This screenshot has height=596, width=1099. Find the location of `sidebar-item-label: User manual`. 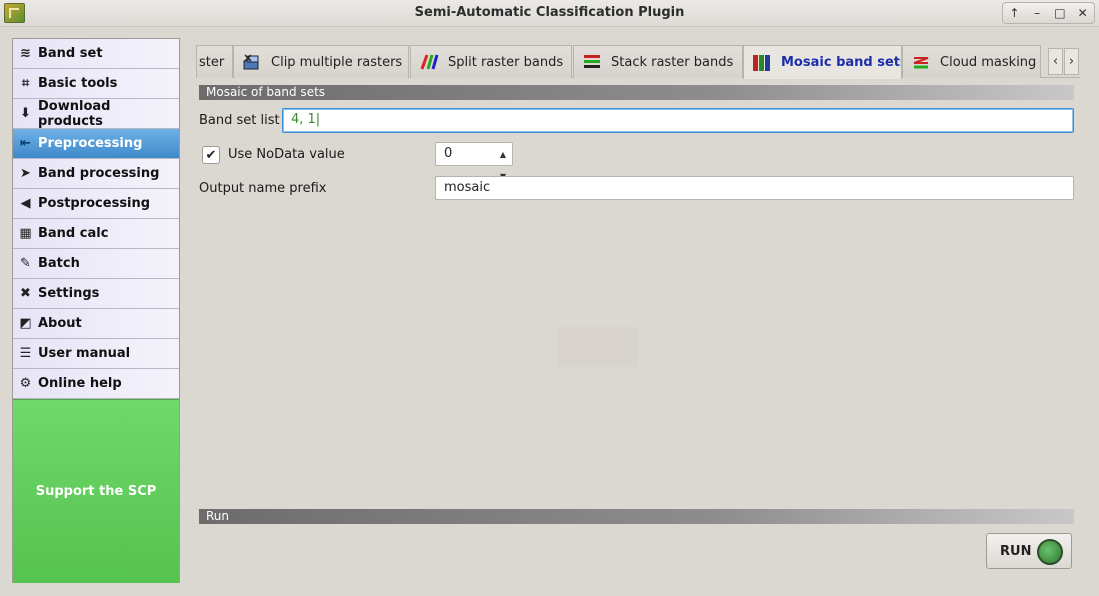

sidebar-item-label: User manual is located at coordinates (84, 353).